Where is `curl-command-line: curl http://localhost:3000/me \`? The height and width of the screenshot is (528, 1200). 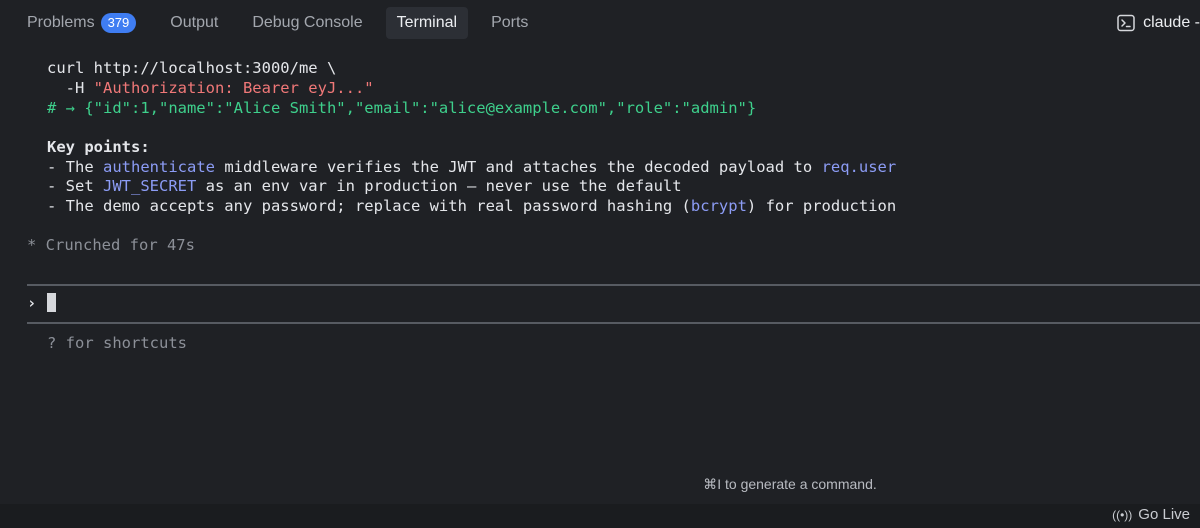 curl-command-line: curl http://localhost:3000/me \ is located at coordinates (191, 68).